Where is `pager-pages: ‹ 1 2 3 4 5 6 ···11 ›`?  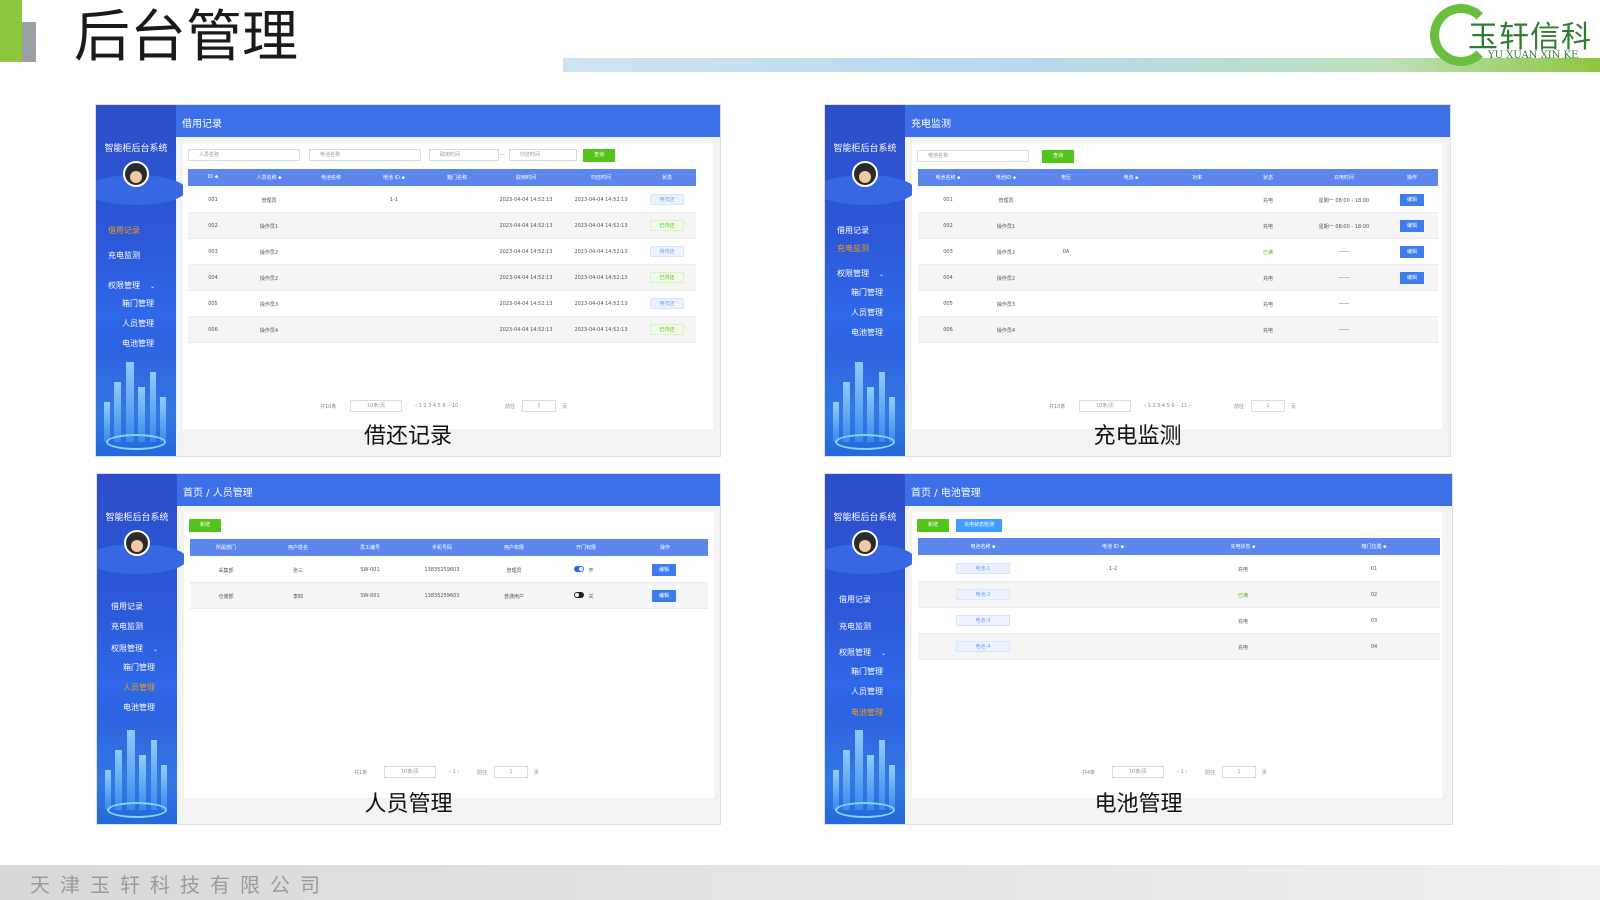
pager-pages: ‹ 1 2 3 4 5 6 ···11 › is located at coordinates (1167, 406).